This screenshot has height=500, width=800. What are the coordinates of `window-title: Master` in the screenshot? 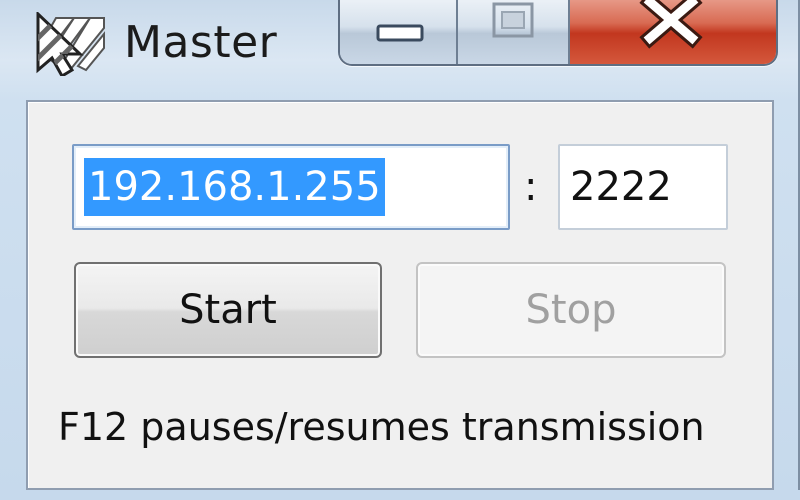 It's located at (201, 42).